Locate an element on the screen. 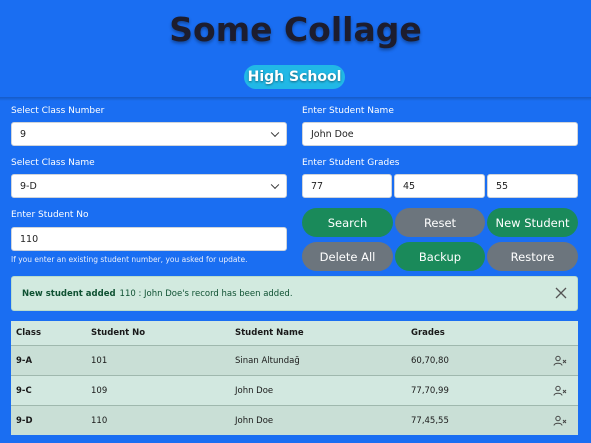 Image resolution: width=591 pixels, height=443 pixels. page-title: Some Collage is located at coordinates (295, 29).